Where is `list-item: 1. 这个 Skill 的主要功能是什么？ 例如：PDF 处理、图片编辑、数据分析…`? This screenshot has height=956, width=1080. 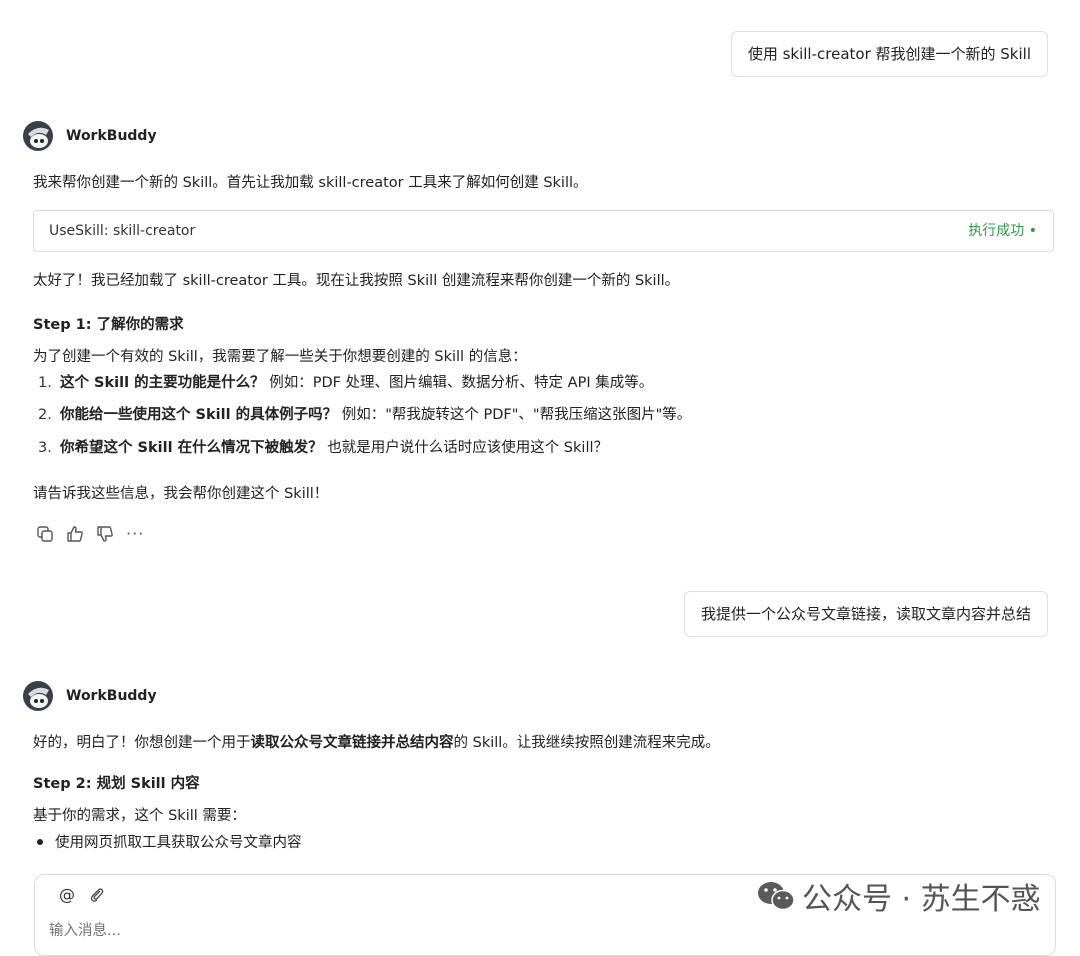 list-item: 1. 这个 Skill 的主要功能是什么？ 例如：PDF 处理、图片编辑、数据分析… is located at coordinates (346, 383).